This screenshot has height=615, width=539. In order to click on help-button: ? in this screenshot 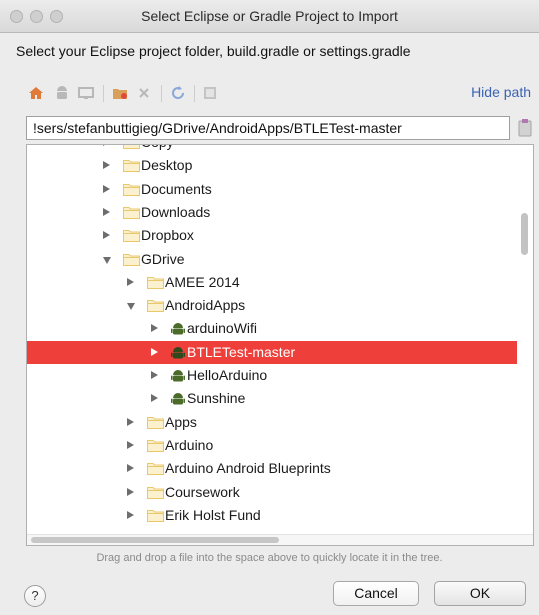, I will do `click(35, 596)`.